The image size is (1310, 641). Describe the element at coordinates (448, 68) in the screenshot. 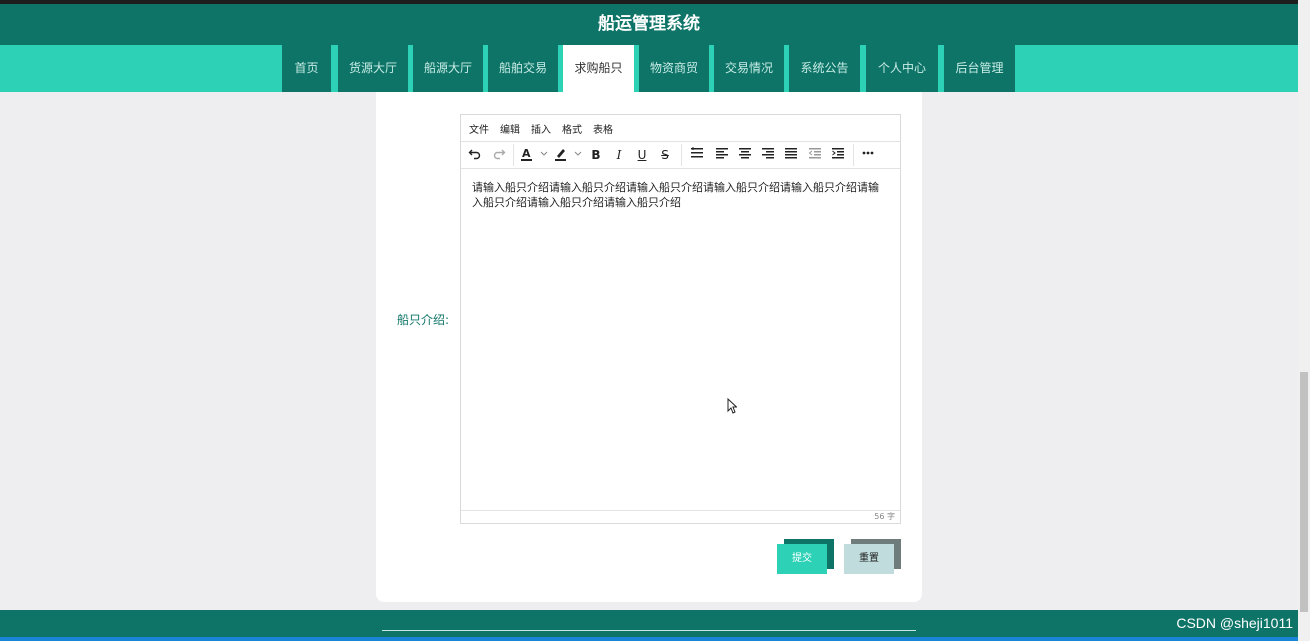

I see `nav-item-ship-hall: 船源大厅` at that location.